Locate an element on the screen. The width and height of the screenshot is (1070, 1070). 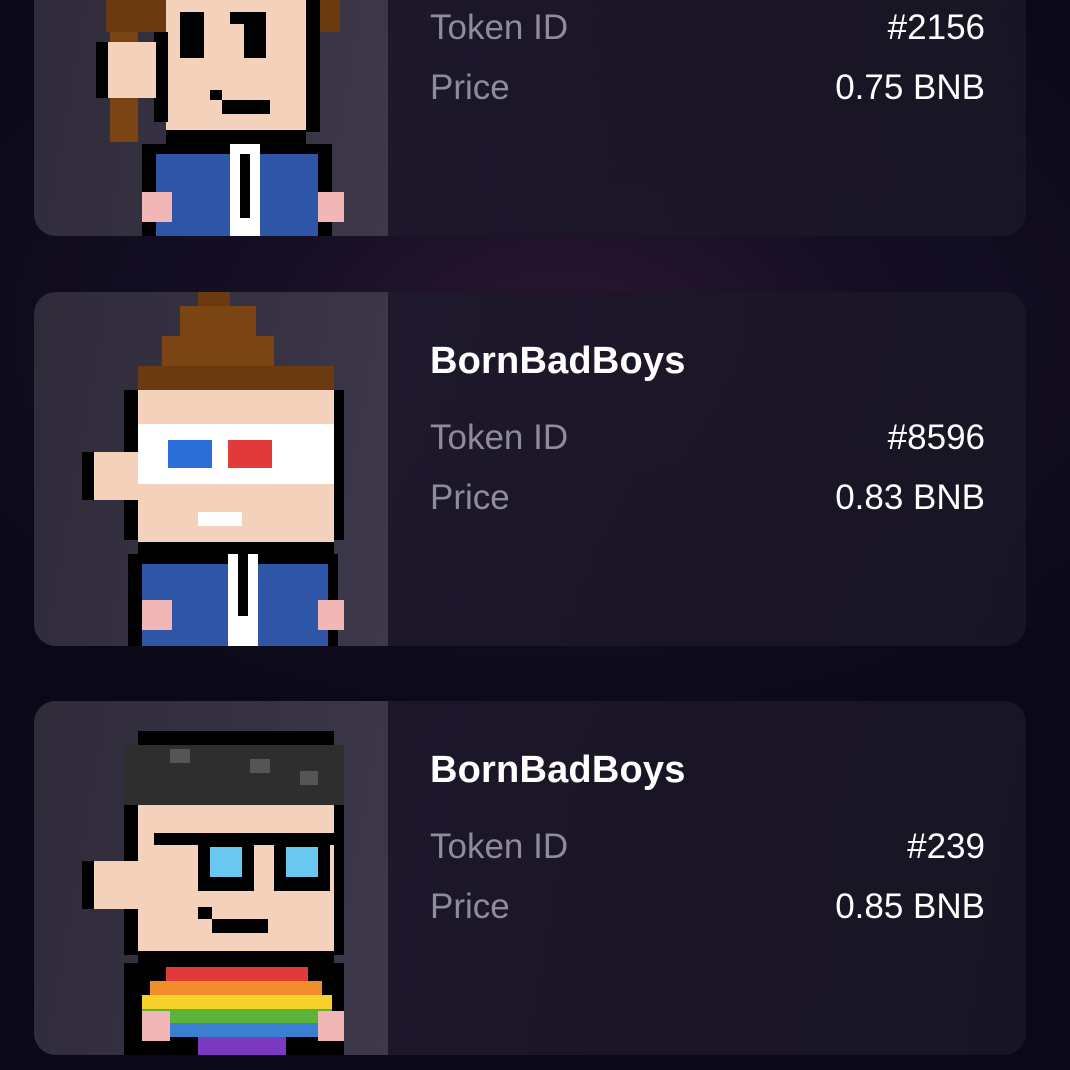
token-id-row: Token ID #8596 is located at coordinates (707, 440).